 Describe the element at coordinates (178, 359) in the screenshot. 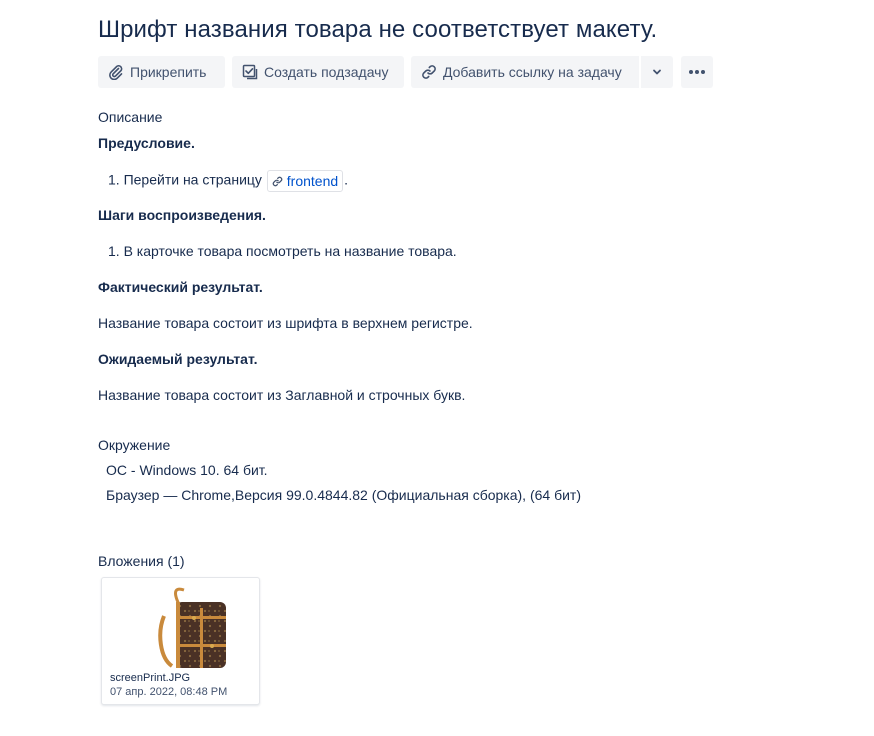

I see `expected-result-title: Ожидаемый результат.` at that location.